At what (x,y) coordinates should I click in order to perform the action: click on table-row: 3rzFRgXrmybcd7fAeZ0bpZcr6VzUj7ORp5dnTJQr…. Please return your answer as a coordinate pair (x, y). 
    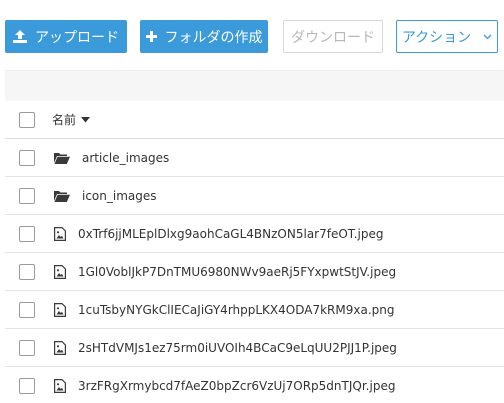
    Looking at the image, I should click on (254, 385).